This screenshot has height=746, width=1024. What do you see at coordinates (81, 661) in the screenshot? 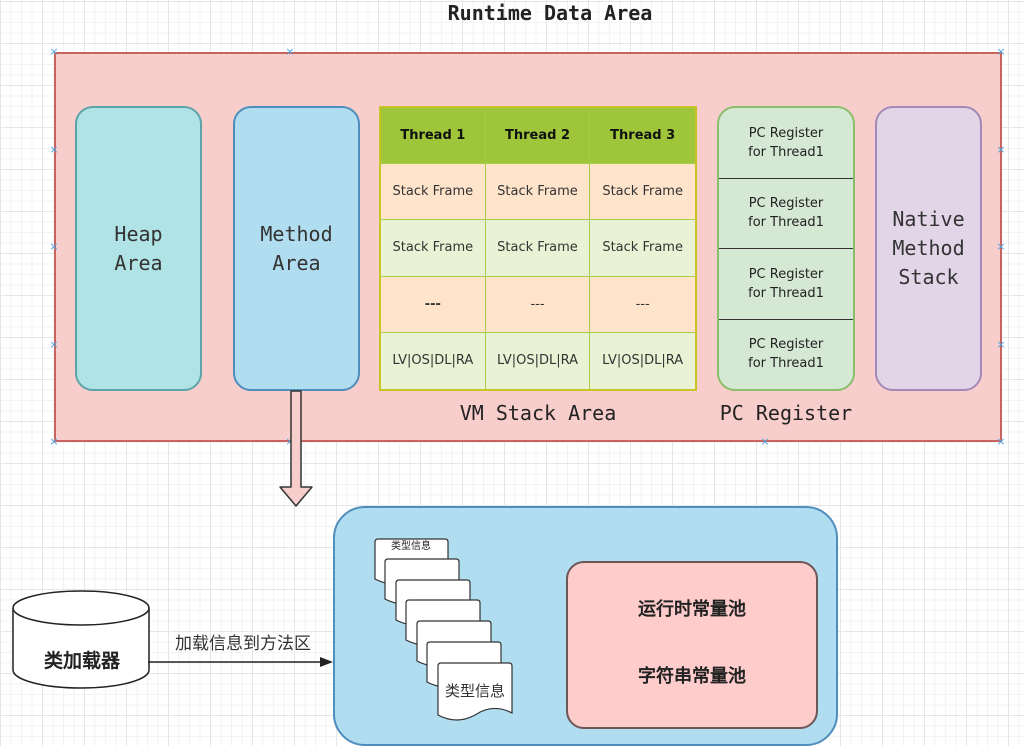
I see `class-loader-label: 类加载器` at bounding box center [81, 661].